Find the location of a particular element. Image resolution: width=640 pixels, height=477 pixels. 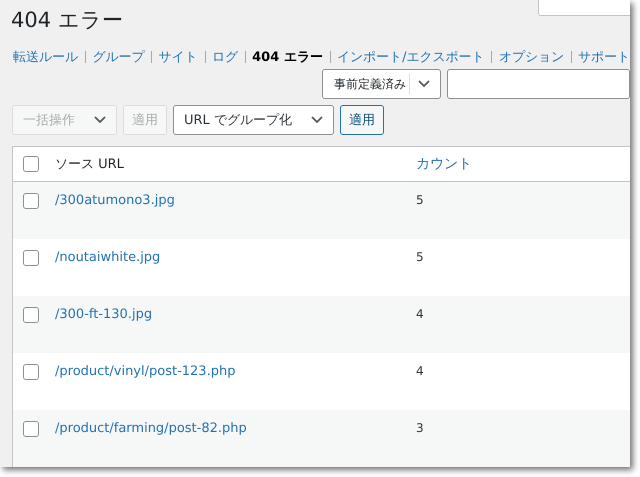

column-header: ソース URL is located at coordinates (90, 164).